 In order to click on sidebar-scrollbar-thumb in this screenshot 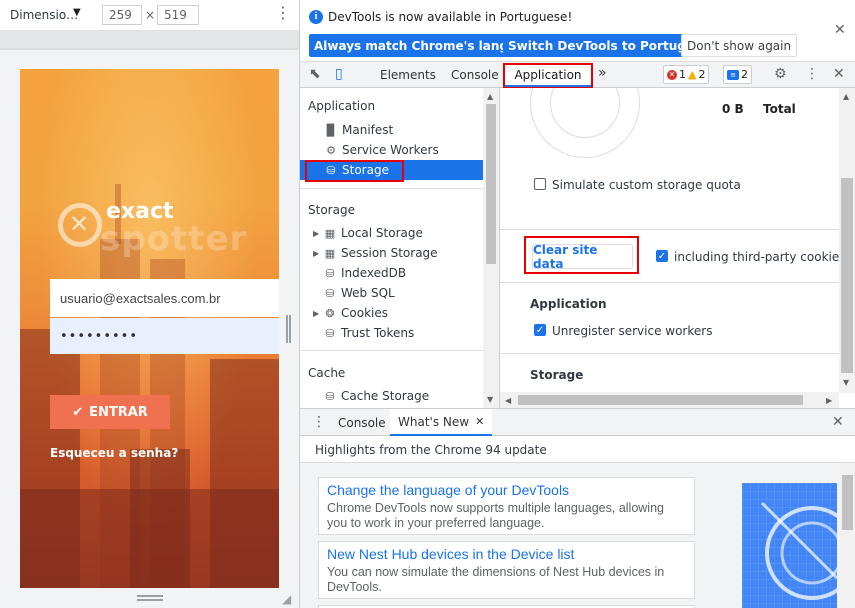, I will do `click(491, 184)`.